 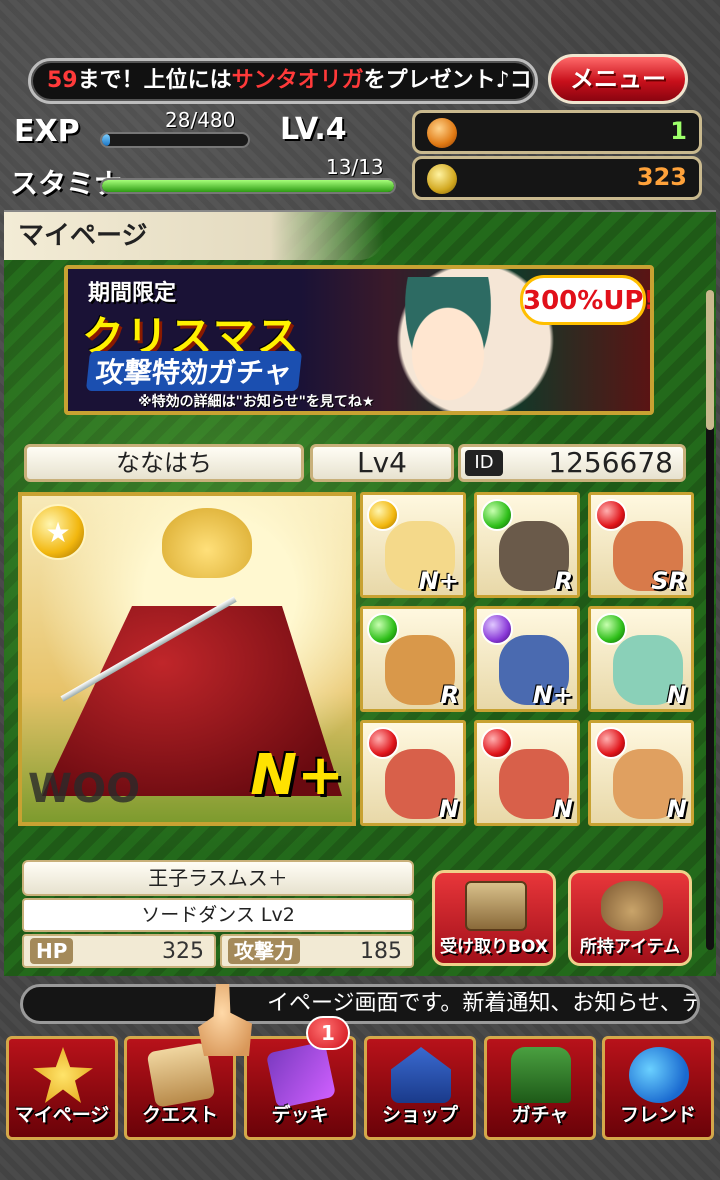 What do you see at coordinates (496, 906) in the screenshot?
I see `treasure-box-icon` at bounding box center [496, 906].